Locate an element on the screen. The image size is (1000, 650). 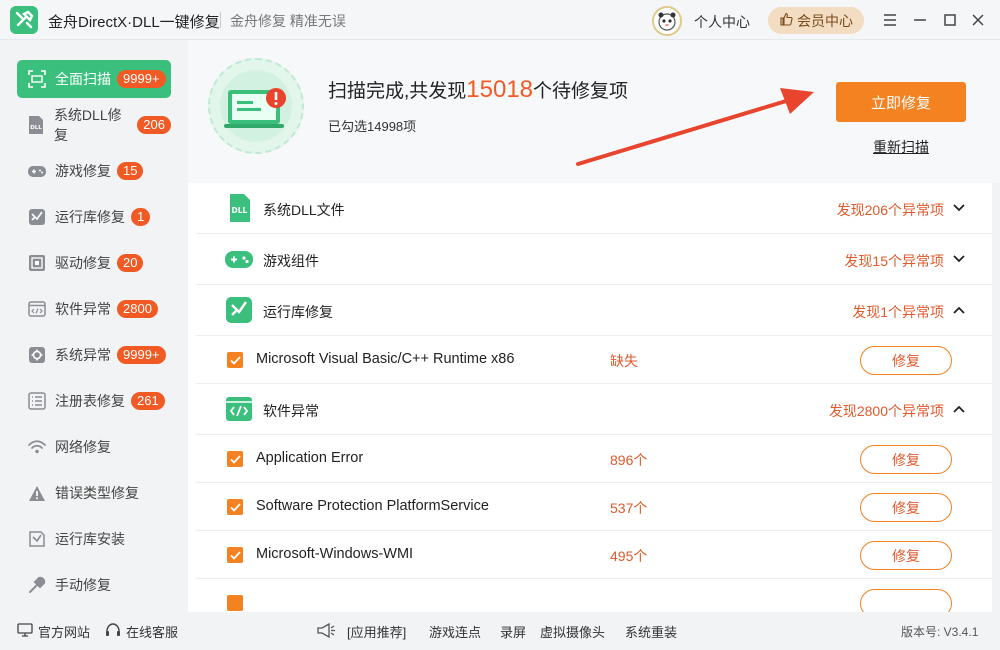
maximize-icon is located at coordinates (950, 20).